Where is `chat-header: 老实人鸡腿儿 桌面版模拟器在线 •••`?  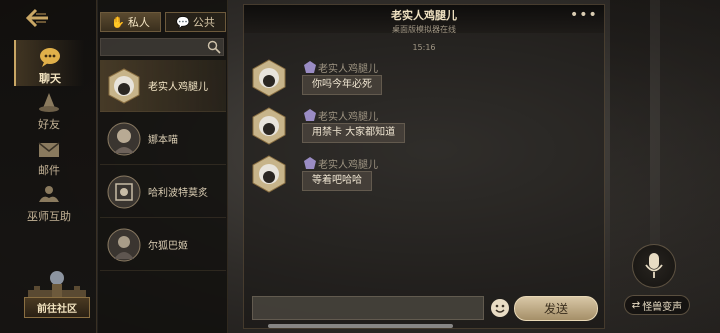 chat-header: 老实人鸡腿儿 桌面版模拟器在线 ••• is located at coordinates (424, 19).